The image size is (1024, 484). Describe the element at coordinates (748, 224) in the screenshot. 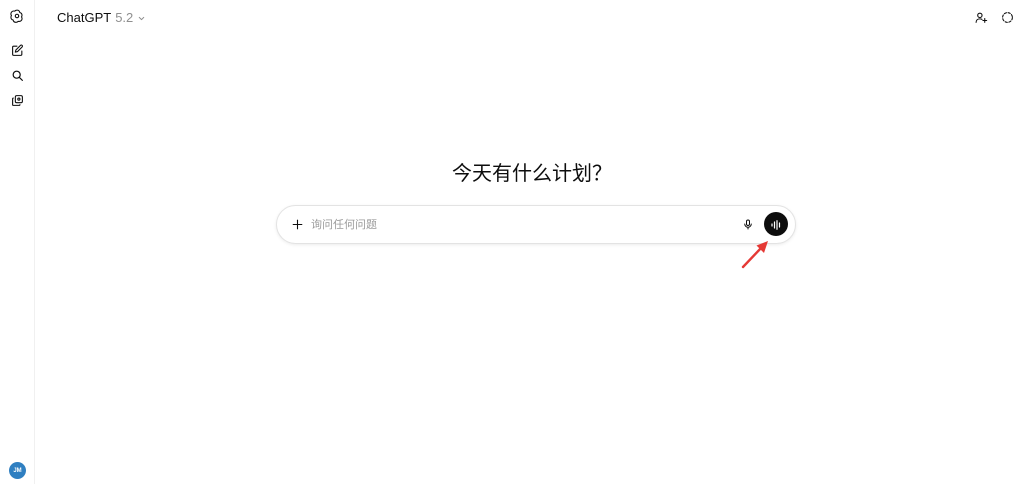

I see `microphone-icon` at that location.